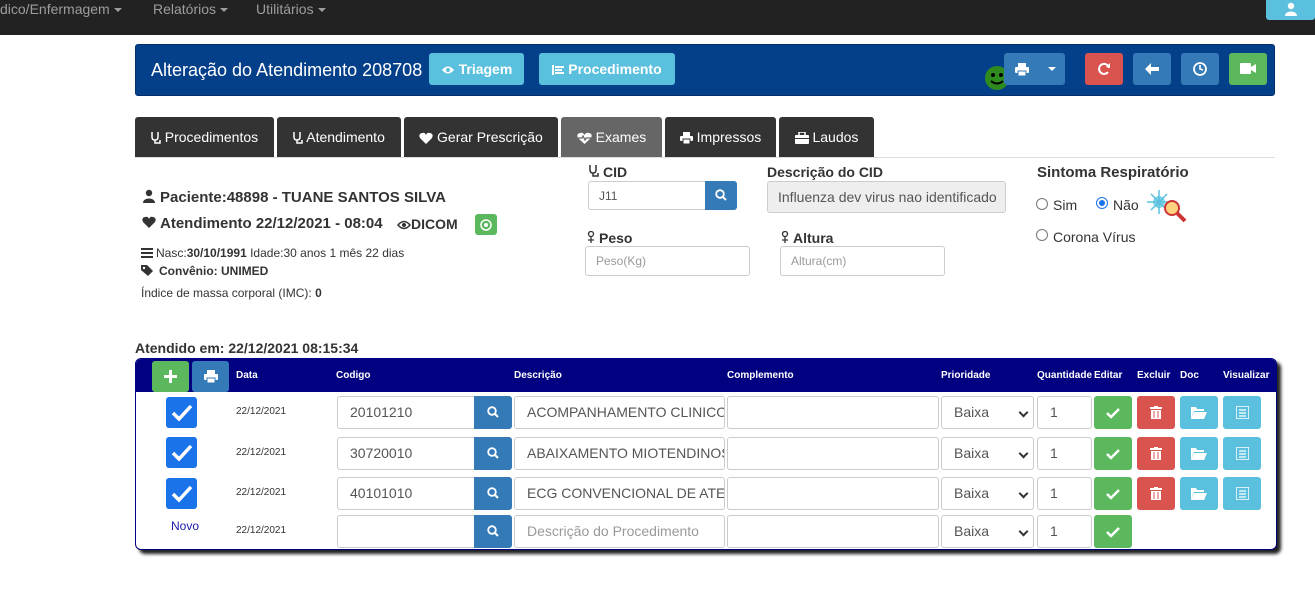 The height and width of the screenshot is (593, 1315). What do you see at coordinates (720, 137) in the screenshot?
I see `tab-impressos: Impressos` at bounding box center [720, 137].